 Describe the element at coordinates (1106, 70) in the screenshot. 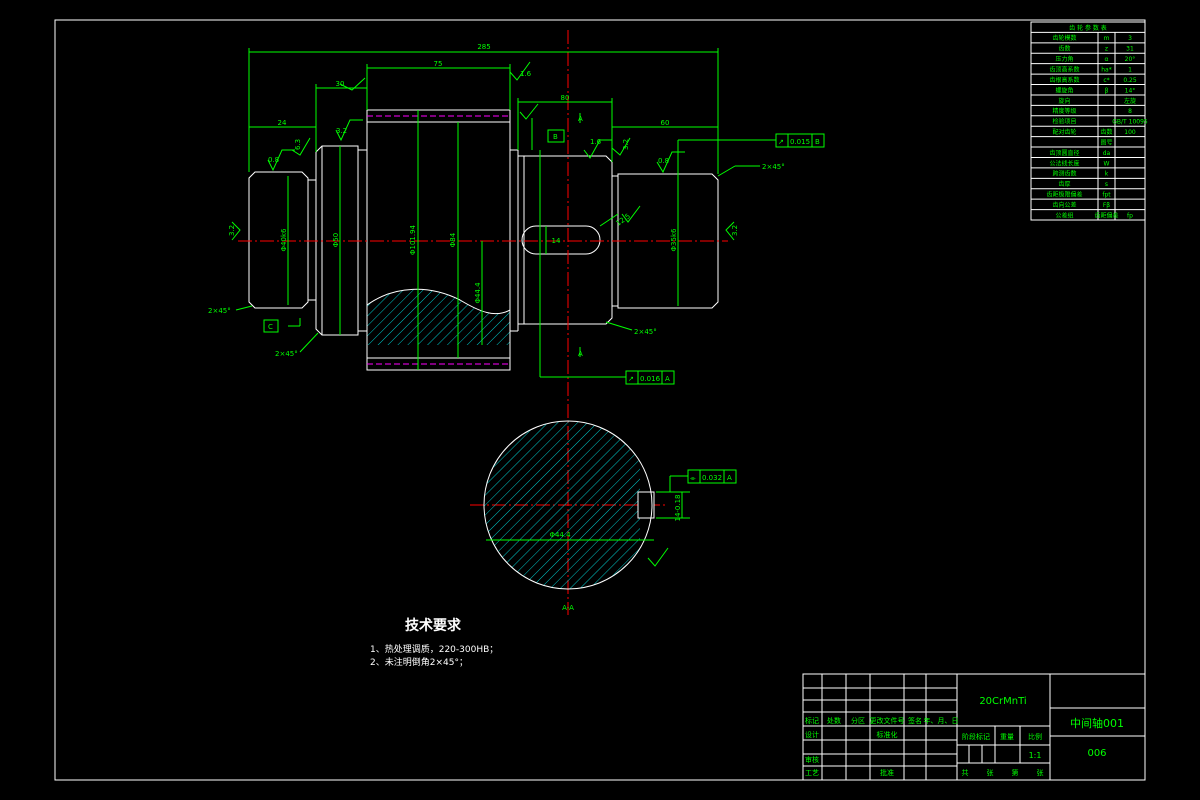

I see `params-row-symbol: ha*` at that location.